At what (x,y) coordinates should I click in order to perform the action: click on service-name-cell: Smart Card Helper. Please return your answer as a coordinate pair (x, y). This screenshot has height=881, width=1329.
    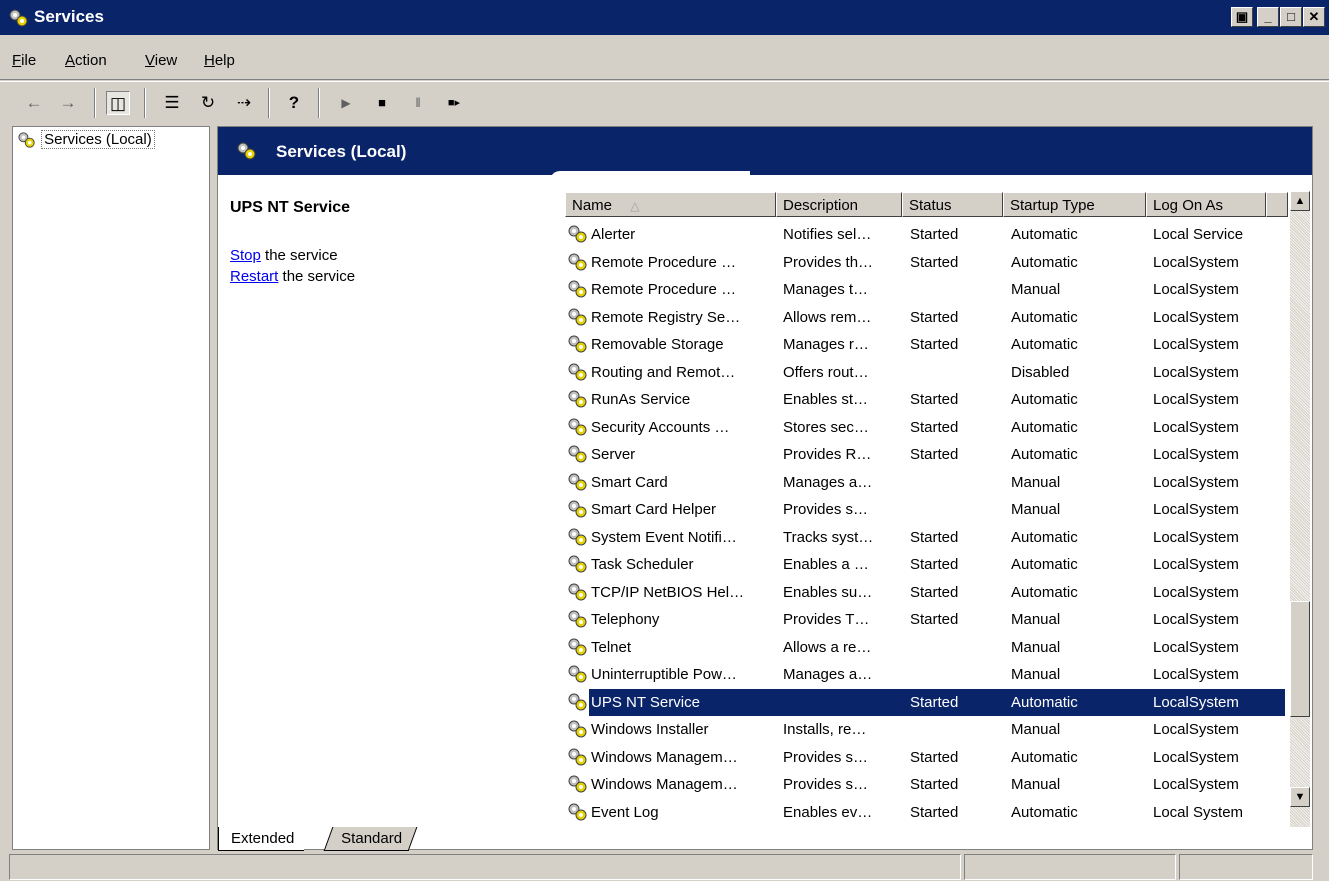
    Looking at the image, I should click on (654, 509).